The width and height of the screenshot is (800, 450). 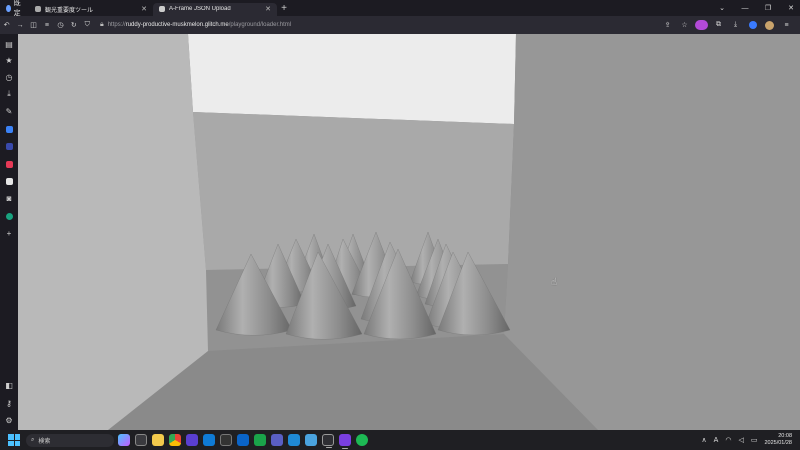 What do you see at coordinates (311, 440) in the screenshot?
I see `notepad-icon` at bounding box center [311, 440].